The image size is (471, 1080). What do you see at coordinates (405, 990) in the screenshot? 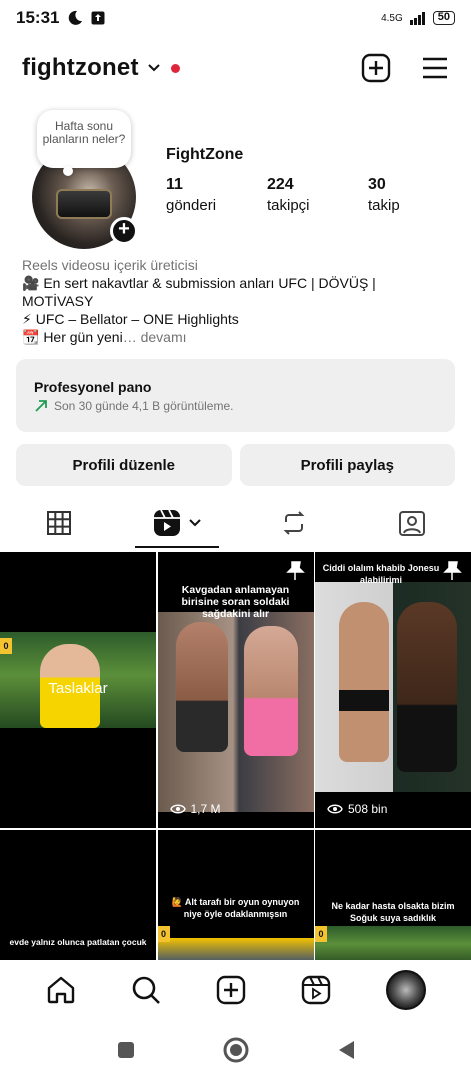
I see `profile-avatar-icon` at bounding box center [405, 990].